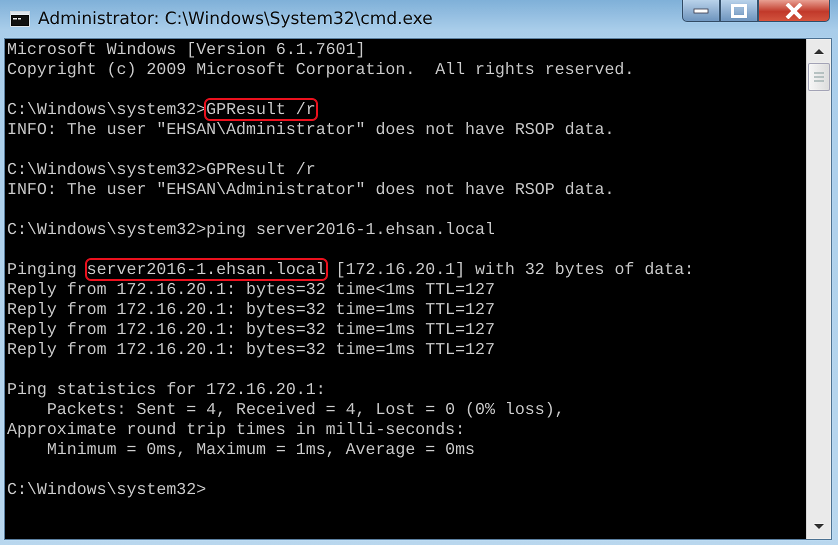  Describe the element at coordinates (206, 269) in the screenshot. I see `circled-text: server2016-1.ehsan.local` at that location.